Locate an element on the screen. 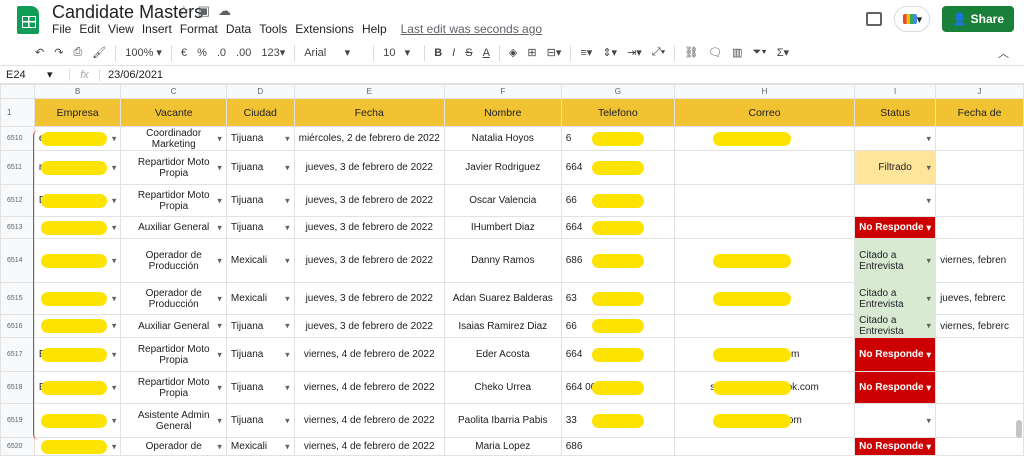 The height and width of the screenshot is (473, 1024). cell-correo: paolita.ib ail.com is located at coordinates (764, 420).